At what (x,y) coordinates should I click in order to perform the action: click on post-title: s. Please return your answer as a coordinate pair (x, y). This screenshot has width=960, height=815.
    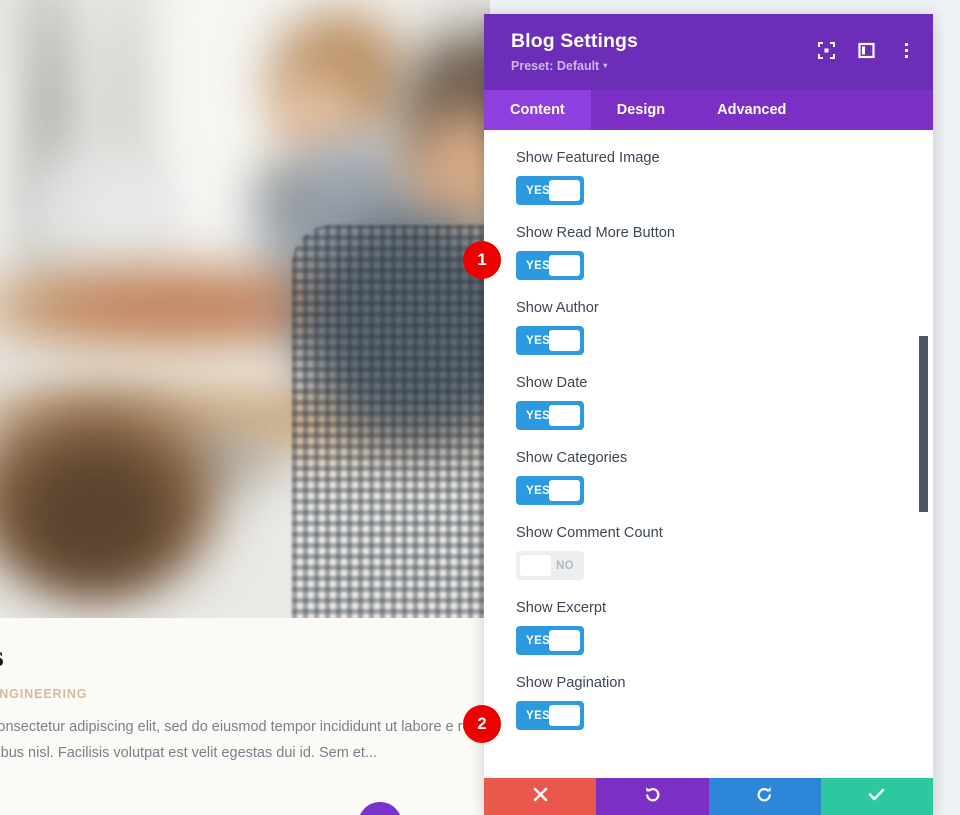
    Looking at the image, I should click on (245, 656).